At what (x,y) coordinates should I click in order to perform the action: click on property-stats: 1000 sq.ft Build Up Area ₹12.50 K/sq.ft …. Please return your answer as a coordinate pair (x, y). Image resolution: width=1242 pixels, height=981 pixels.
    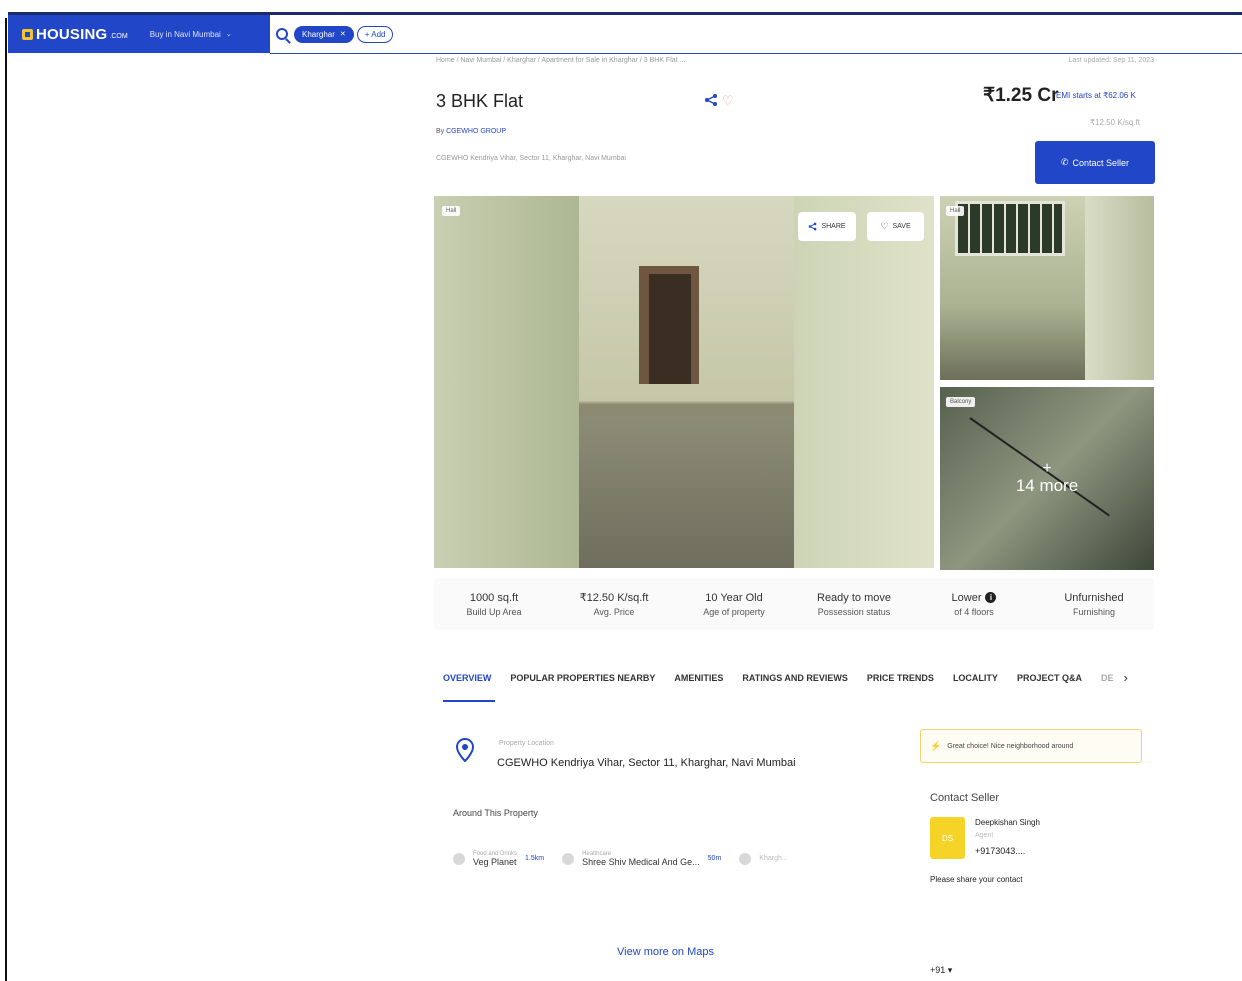
    Looking at the image, I should click on (794, 604).